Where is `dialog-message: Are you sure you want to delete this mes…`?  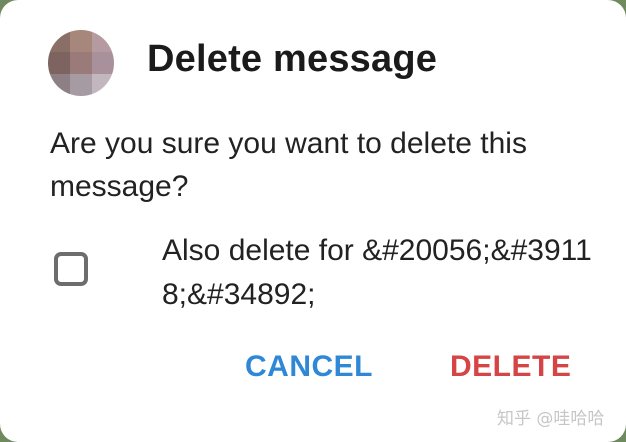
dialog-message: Are you sure you want to delete this mes… is located at coordinates (288, 165).